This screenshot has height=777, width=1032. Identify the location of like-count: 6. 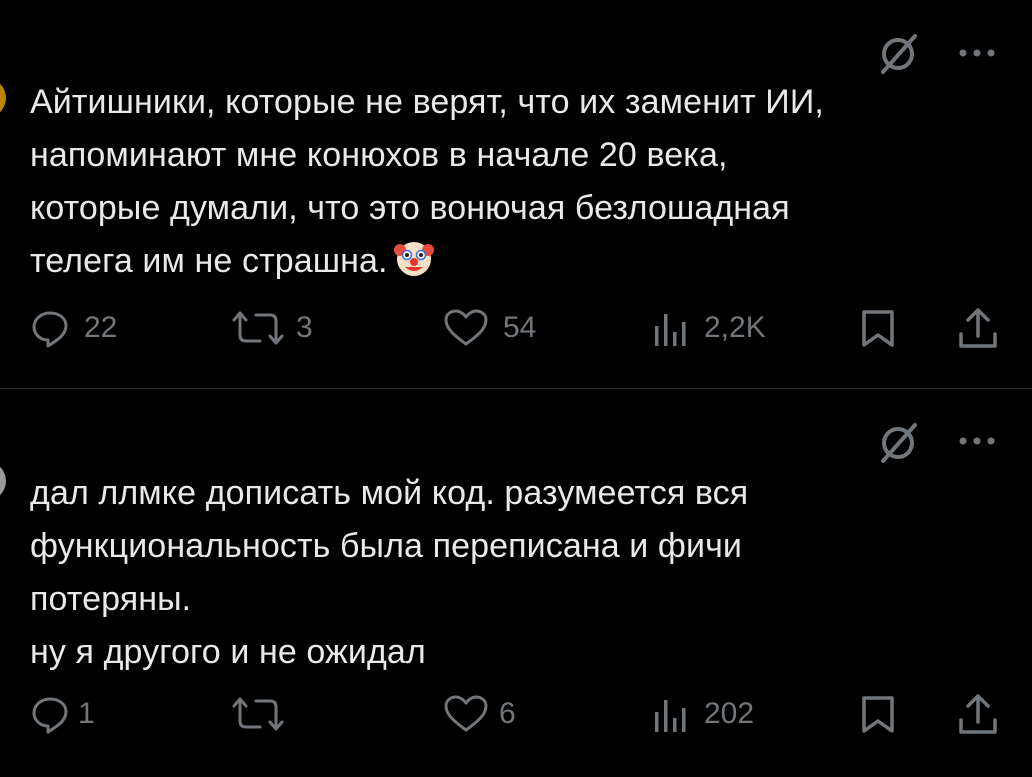
(507, 713).